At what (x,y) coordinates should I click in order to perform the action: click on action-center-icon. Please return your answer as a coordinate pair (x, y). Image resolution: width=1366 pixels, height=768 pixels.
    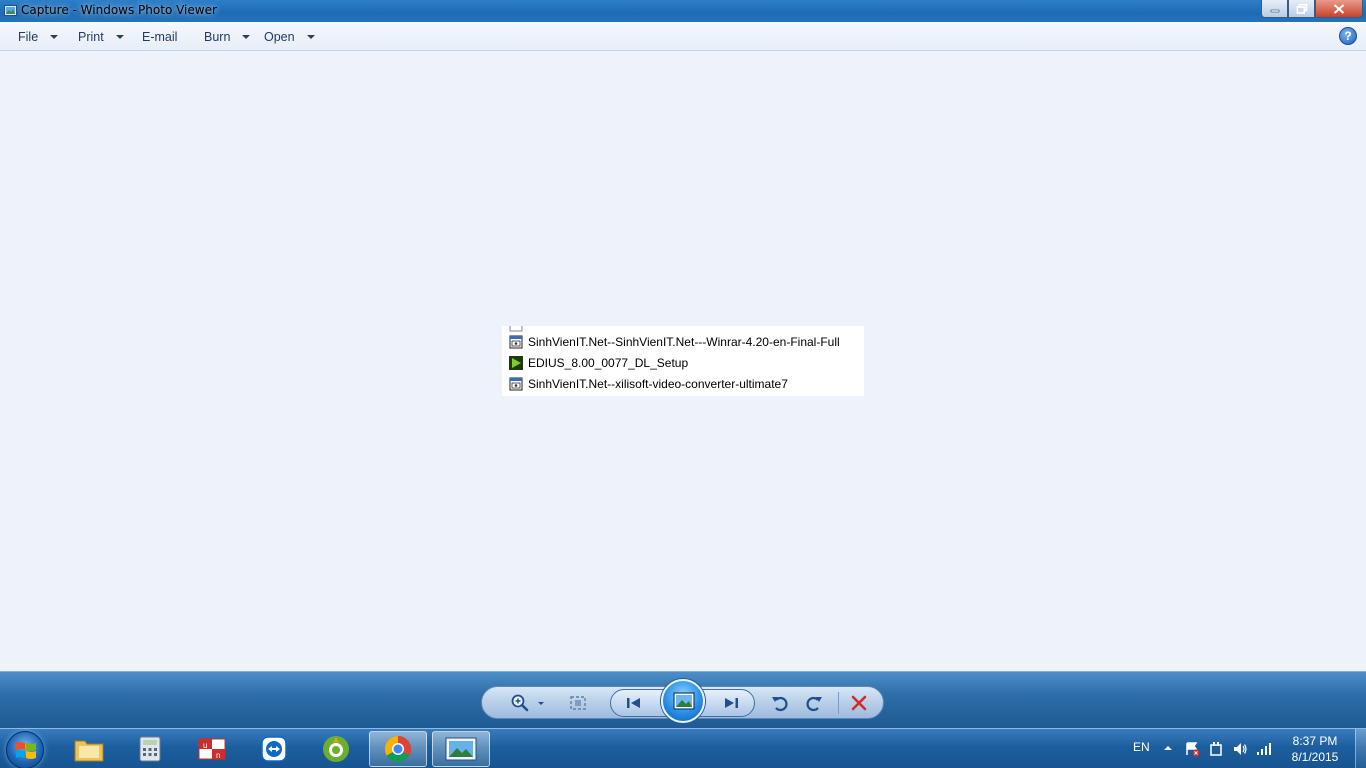
    Looking at the image, I should click on (1192, 749).